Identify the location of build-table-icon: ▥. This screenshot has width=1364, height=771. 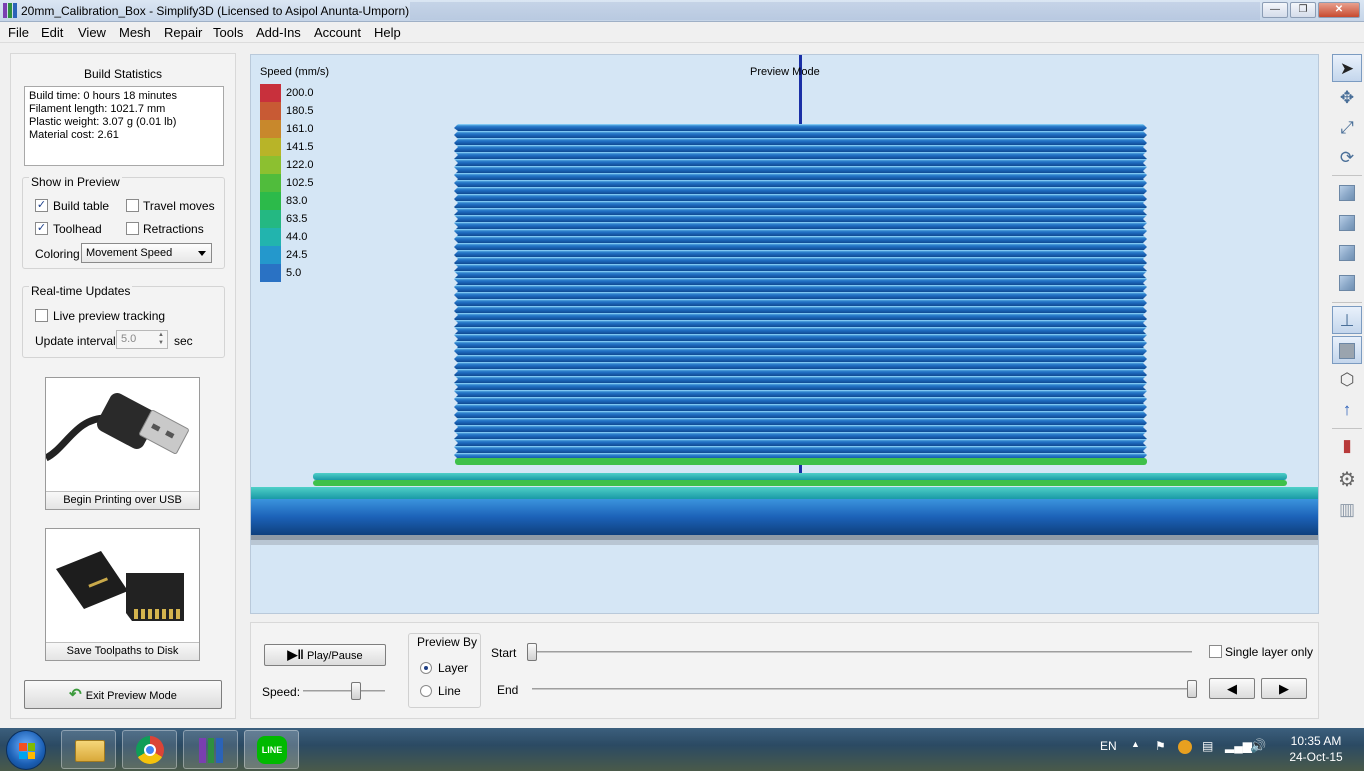
(1347, 510).